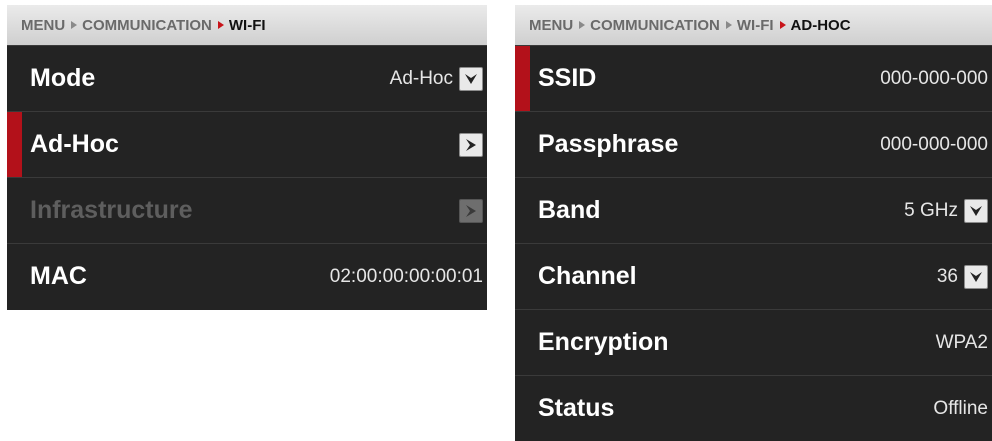 The image size is (992, 441). Describe the element at coordinates (753, 276) in the screenshot. I see `menu-row-channel: Channel 36` at that location.